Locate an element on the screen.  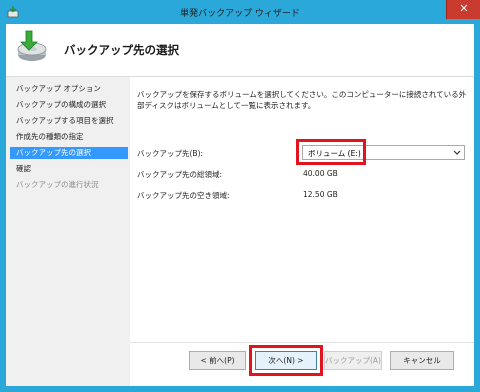
close-button: ✕ is located at coordinates (463, 9).